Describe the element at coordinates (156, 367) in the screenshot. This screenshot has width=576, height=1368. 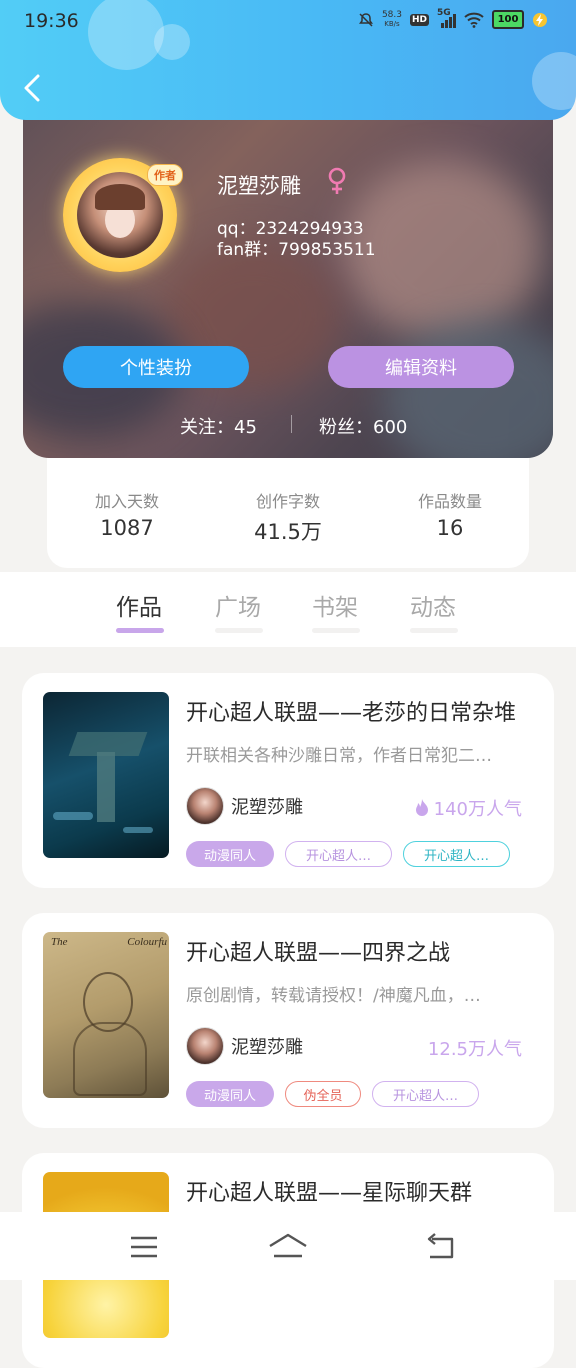
I see `dress-up-button: 个性装扮` at that location.